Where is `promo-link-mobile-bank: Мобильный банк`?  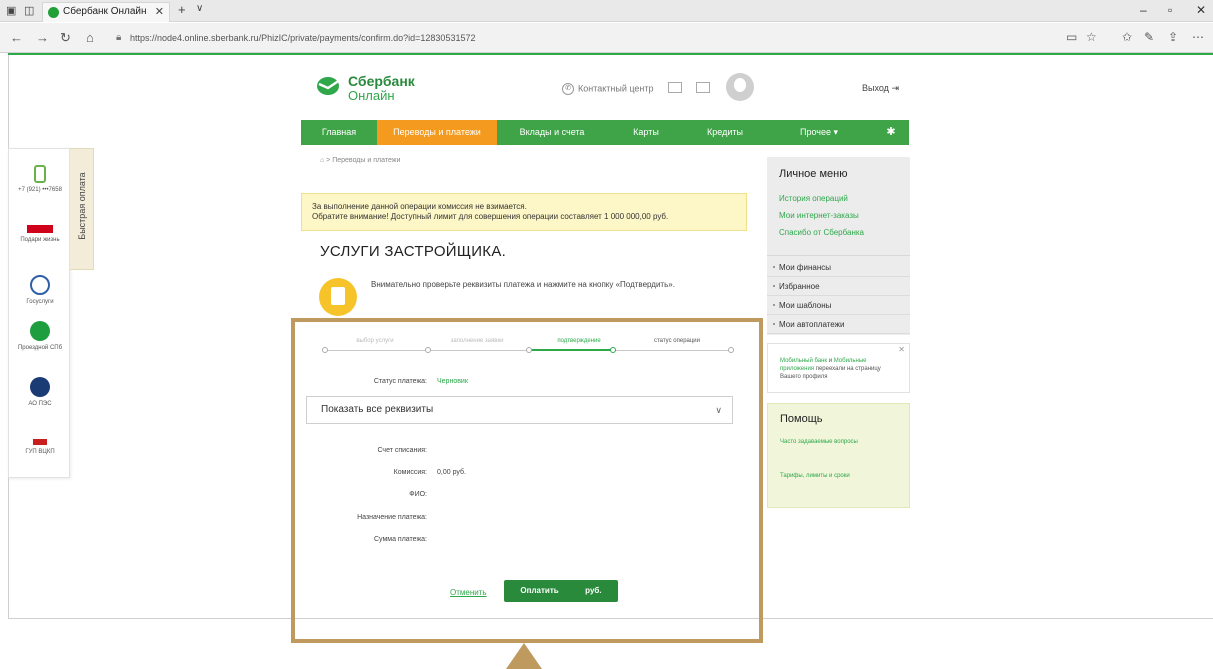
promo-link-mobile-bank: Мобильный банк is located at coordinates (803, 361).